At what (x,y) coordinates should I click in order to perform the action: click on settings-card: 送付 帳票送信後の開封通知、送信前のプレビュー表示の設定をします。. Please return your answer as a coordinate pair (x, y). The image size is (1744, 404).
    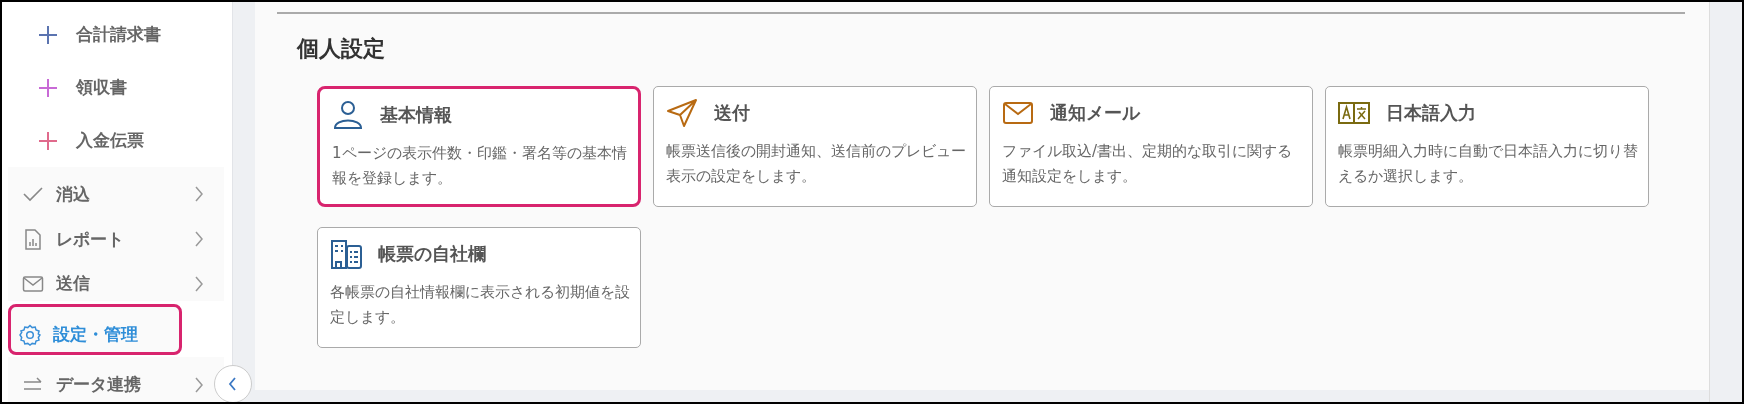
    Looking at the image, I should click on (815, 146).